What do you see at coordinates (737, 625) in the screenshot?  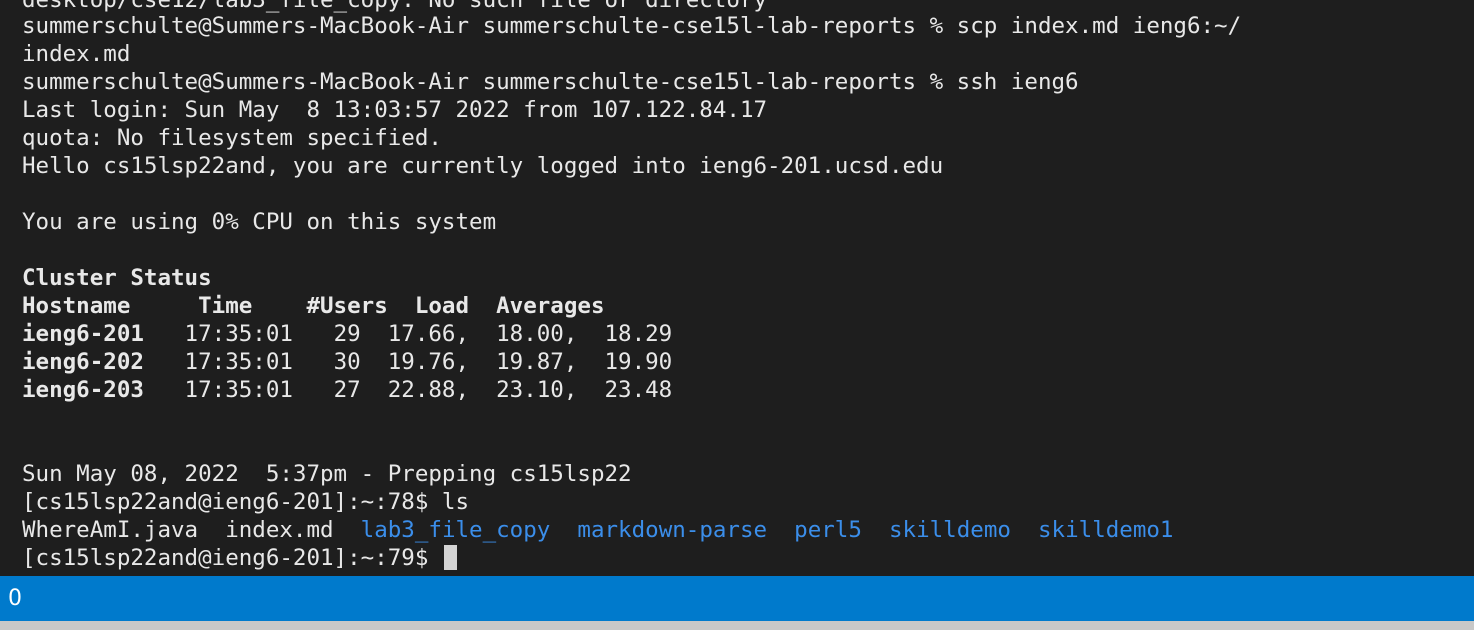 I see `bottom-divider` at bounding box center [737, 625].